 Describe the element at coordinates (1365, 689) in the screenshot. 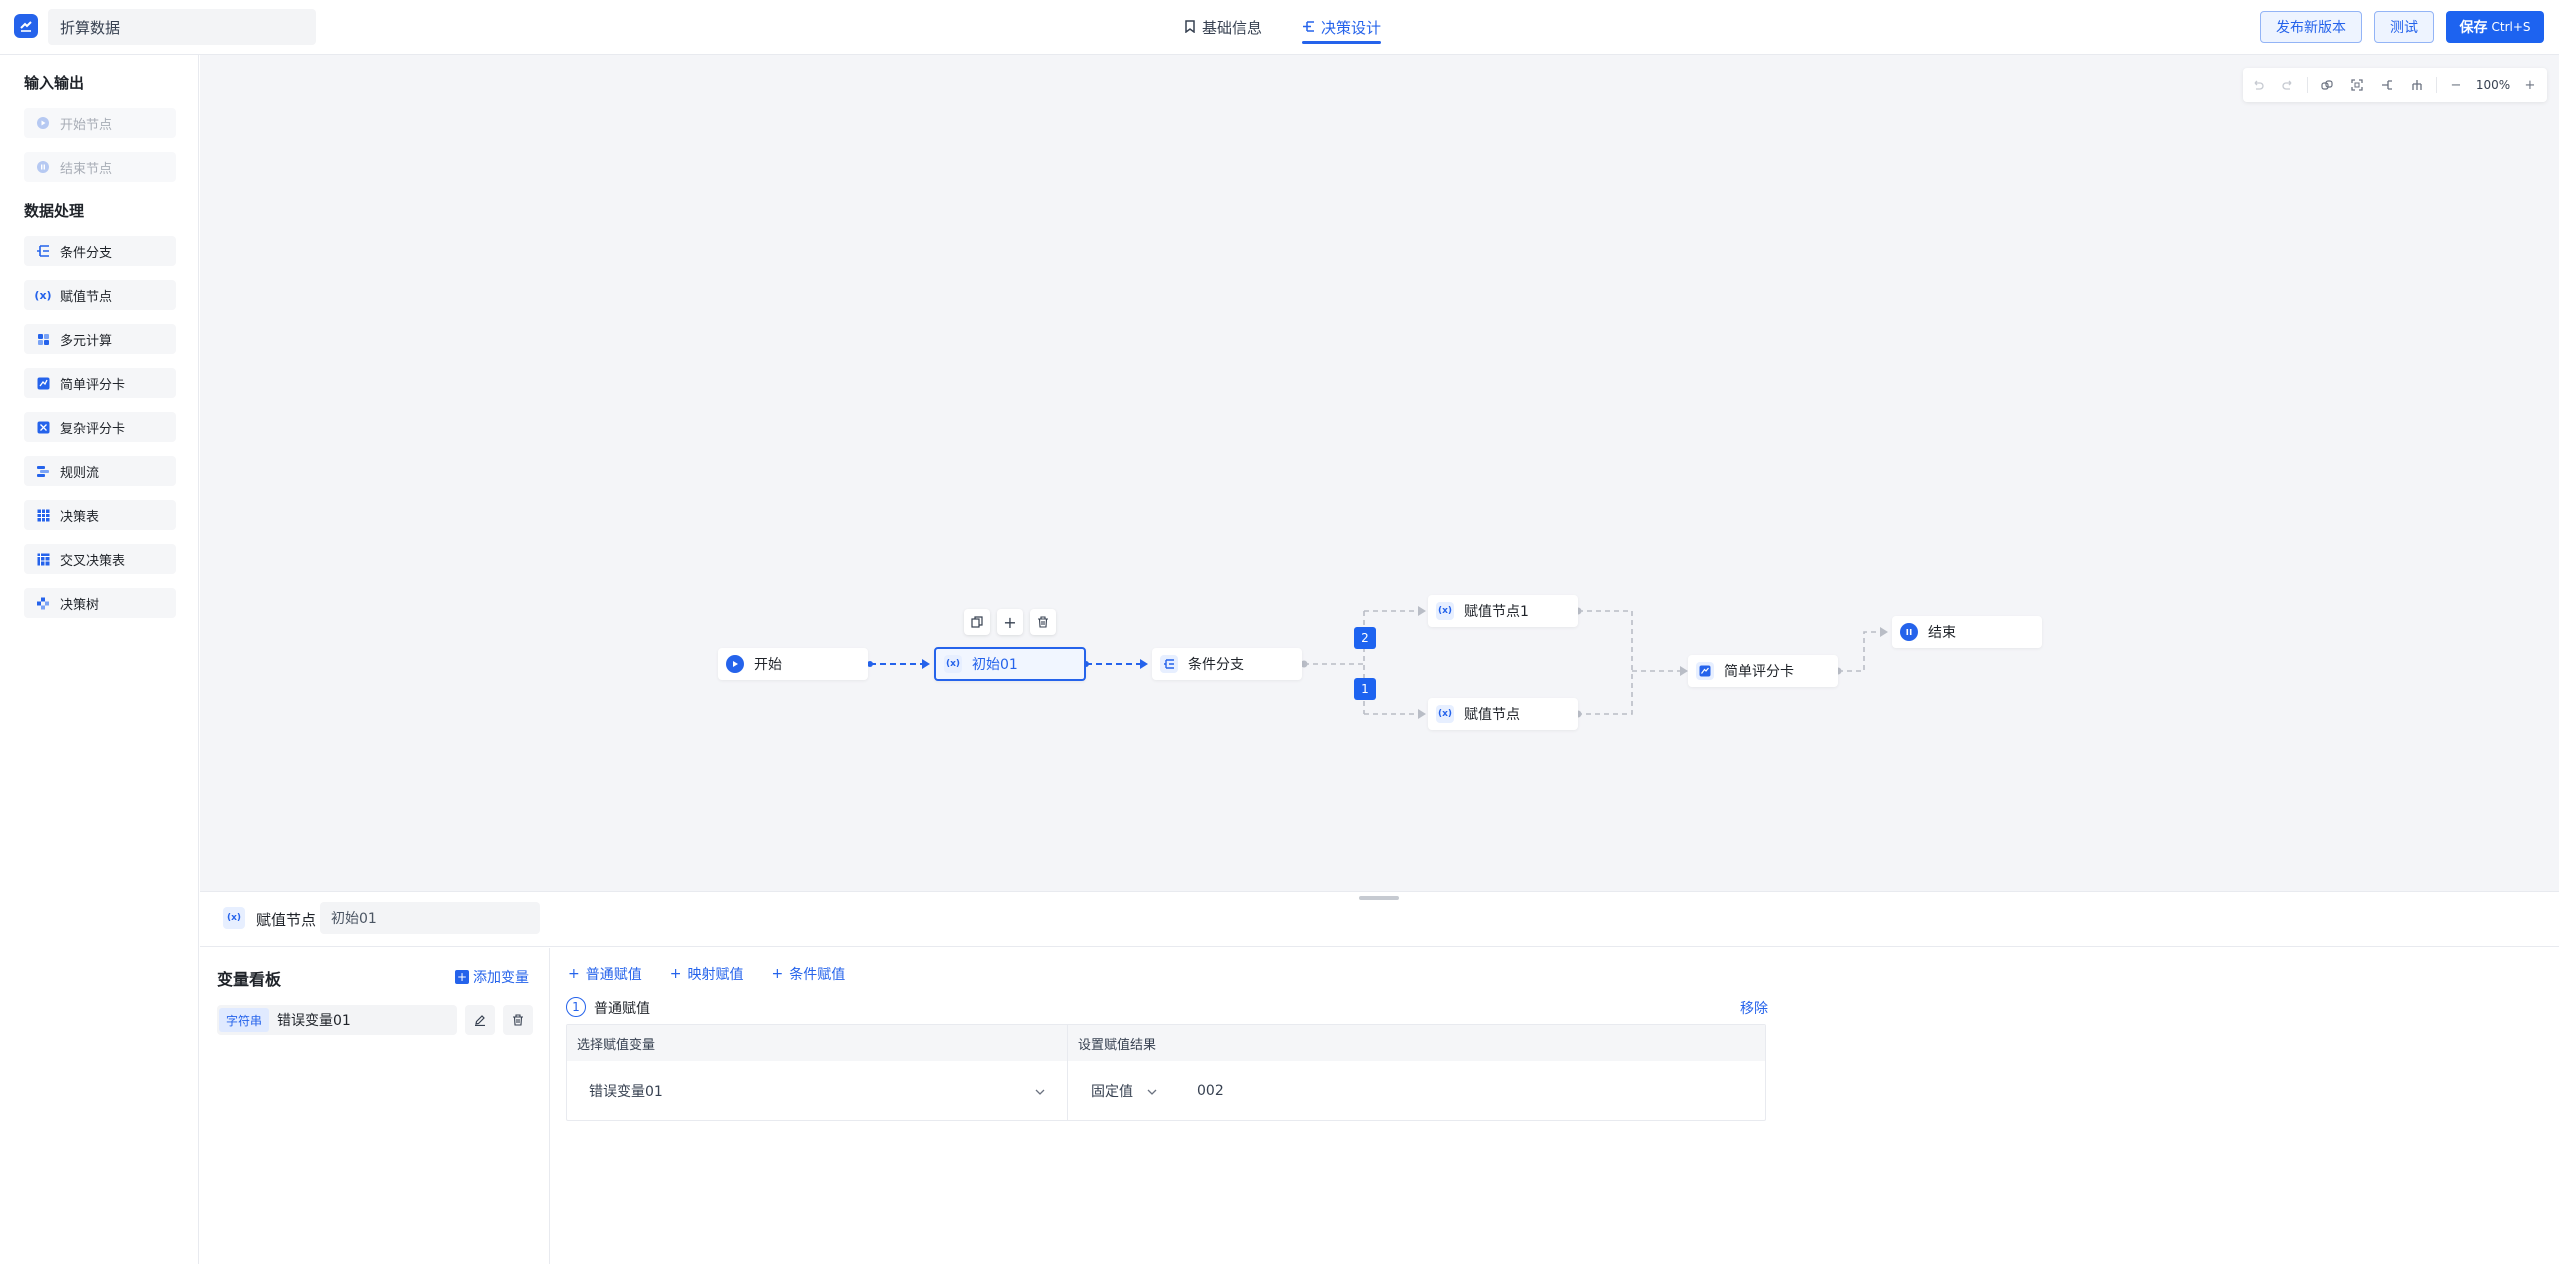

I see `branch-priority-badge: 1` at that location.